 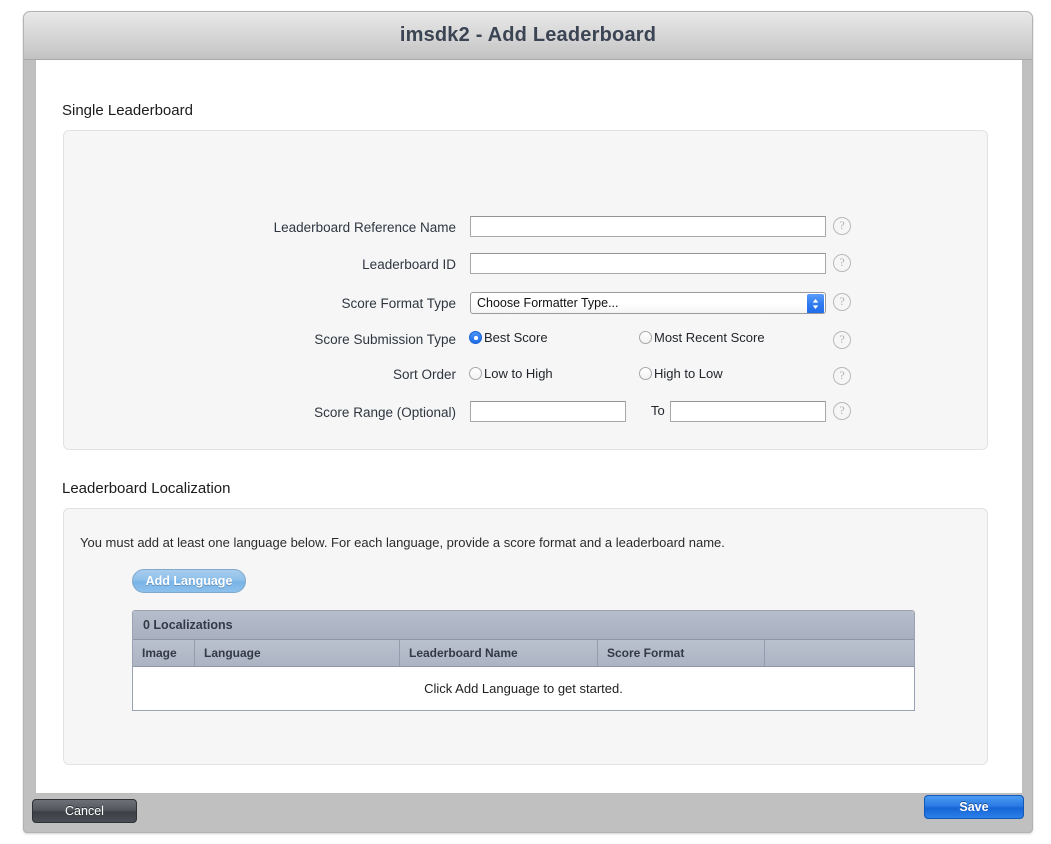 I want to click on score-range-from-input, so click(x=548, y=411).